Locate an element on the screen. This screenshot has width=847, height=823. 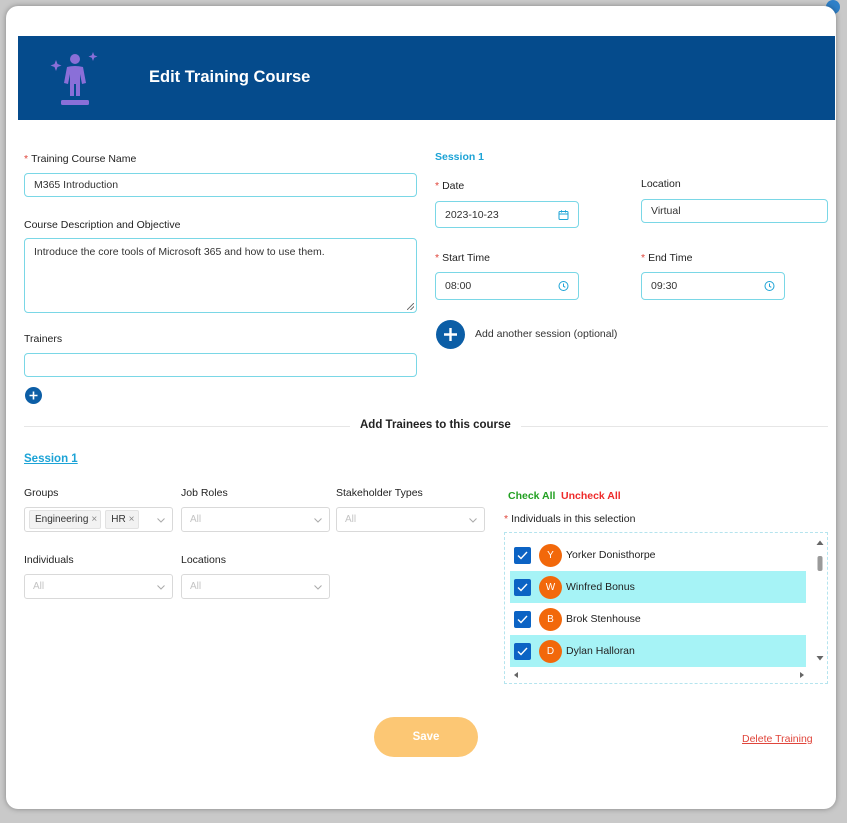
session-1-tab: Session 1 is located at coordinates (51, 459).